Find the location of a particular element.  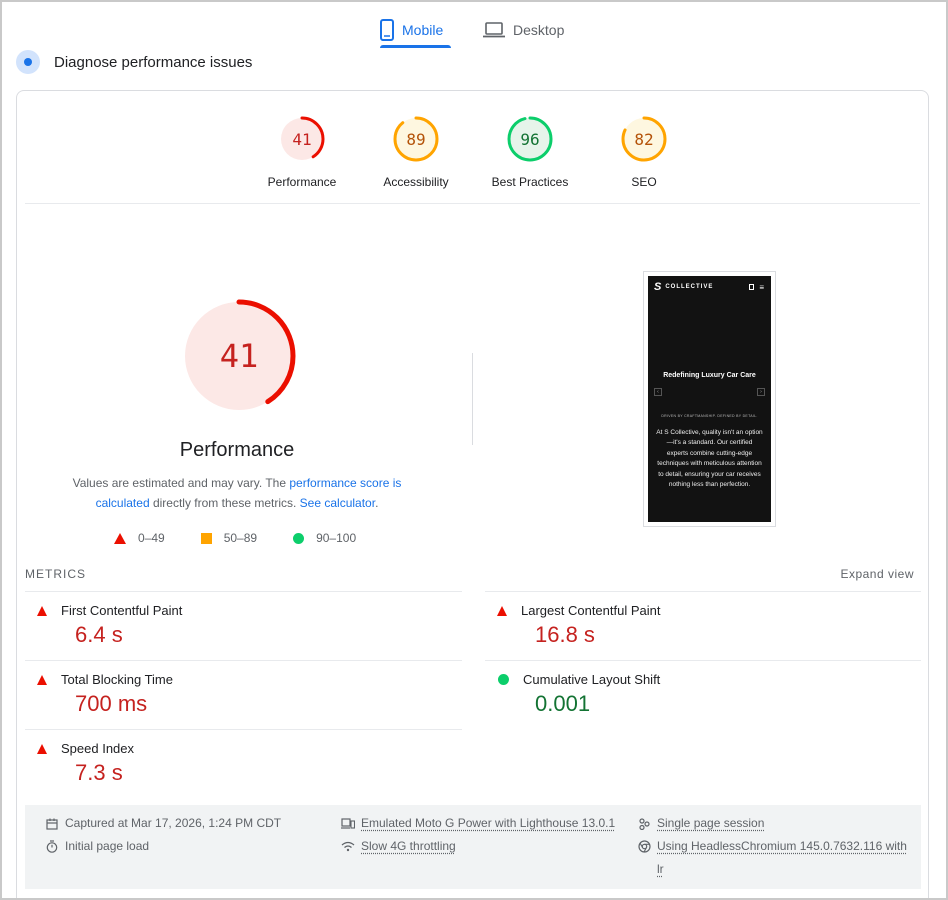

phone-icon is located at coordinates (387, 30).